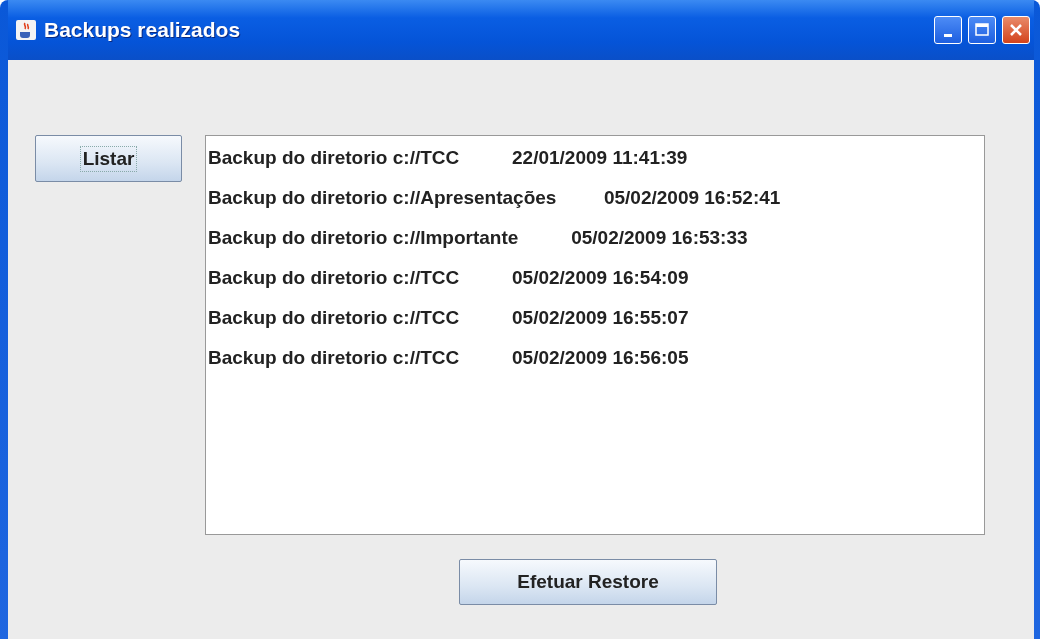 This screenshot has height=639, width=1055. I want to click on restore-button: Efetuar Restore, so click(588, 582).